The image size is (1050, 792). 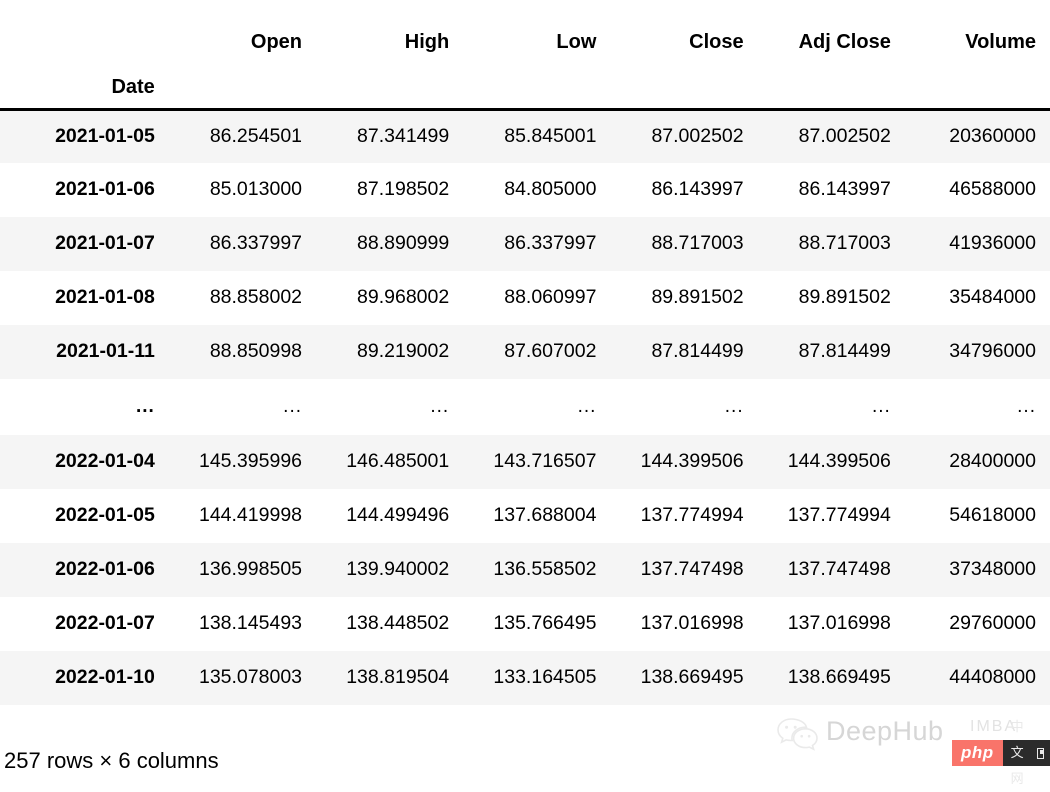 I want to click on php-badge: php 中文网, so click(x=1001, y=752).